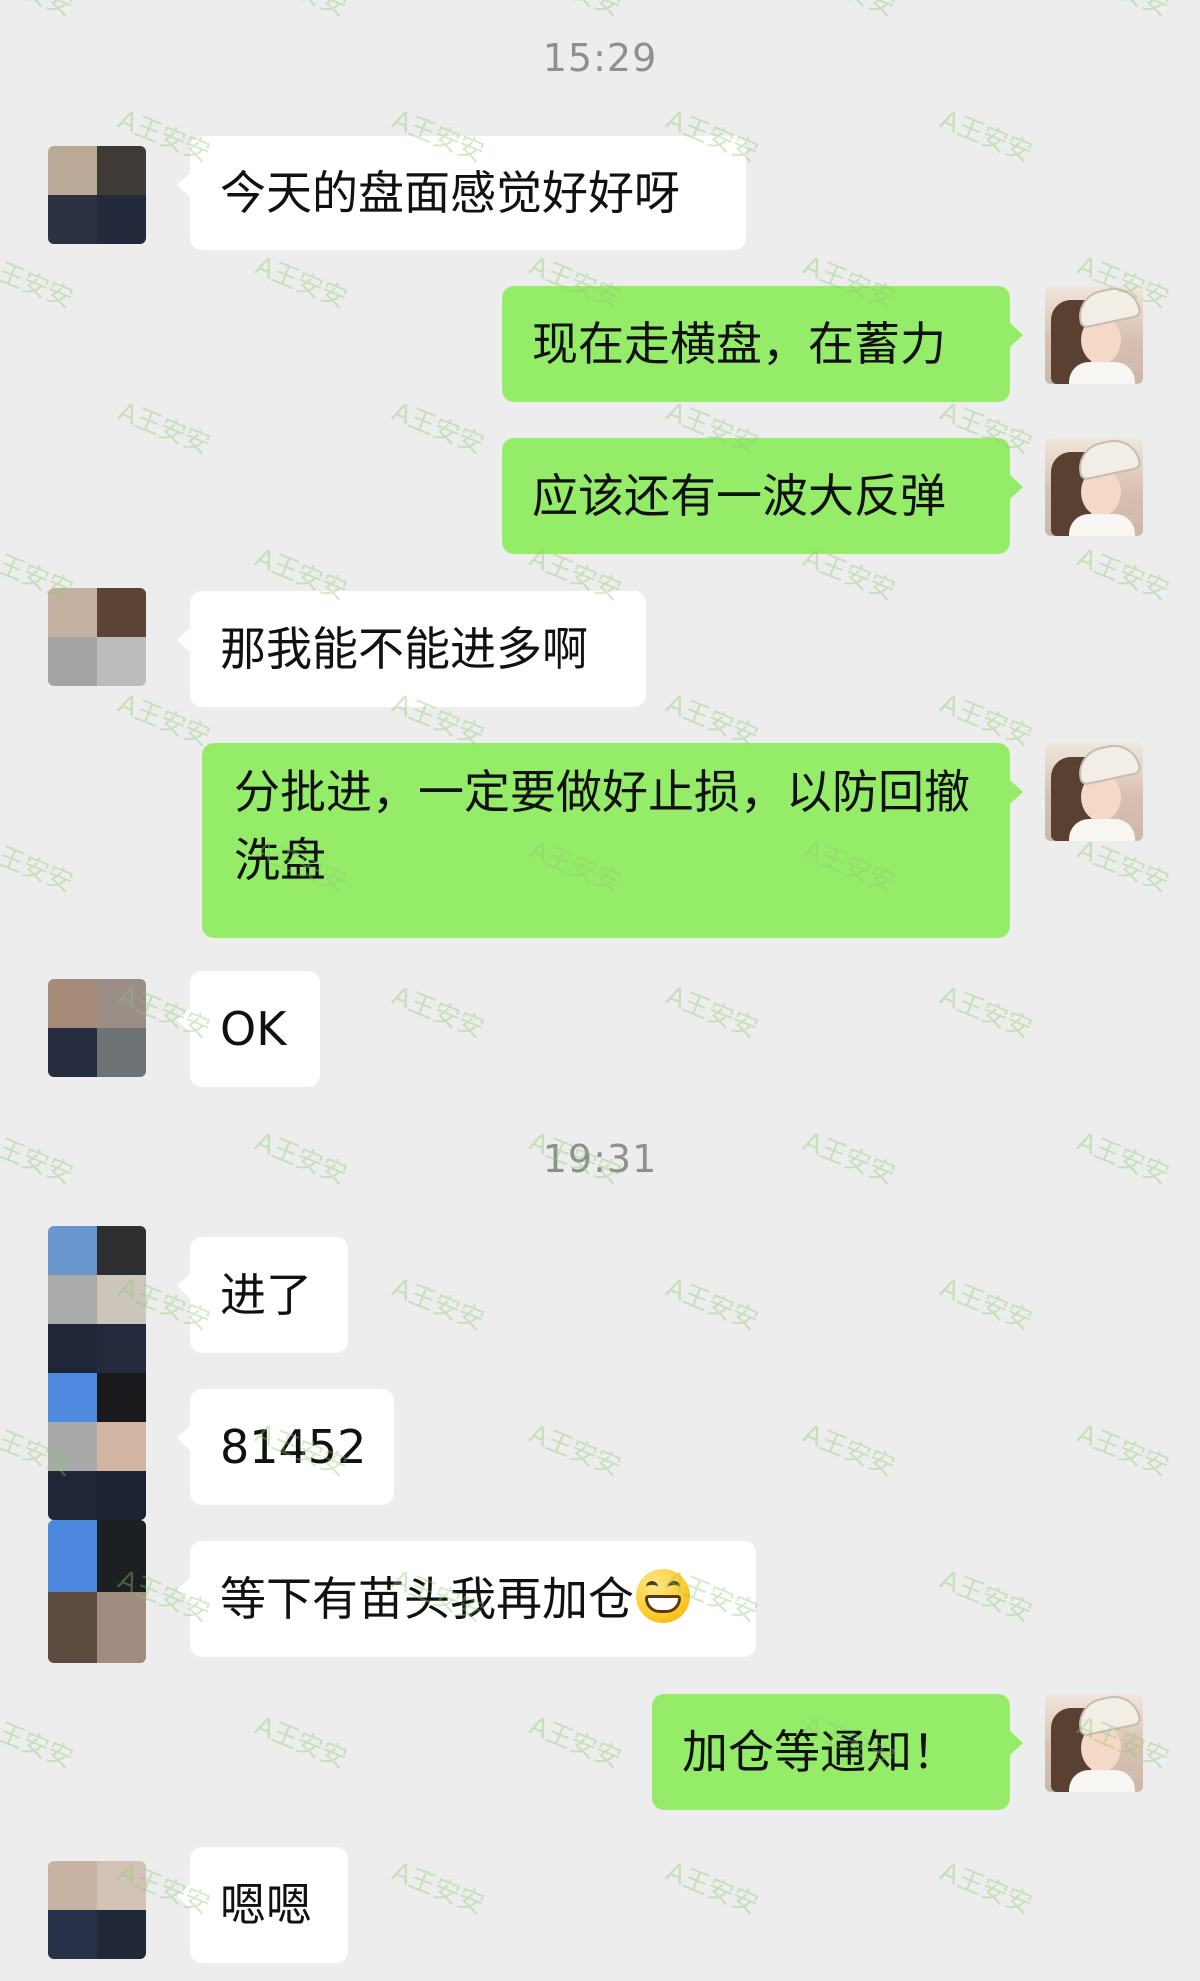  What do you see at coordinates (820, 1752) in the screenshot?
I see `message-text: 加仓等通知！` at bounding box center [820, 1752].